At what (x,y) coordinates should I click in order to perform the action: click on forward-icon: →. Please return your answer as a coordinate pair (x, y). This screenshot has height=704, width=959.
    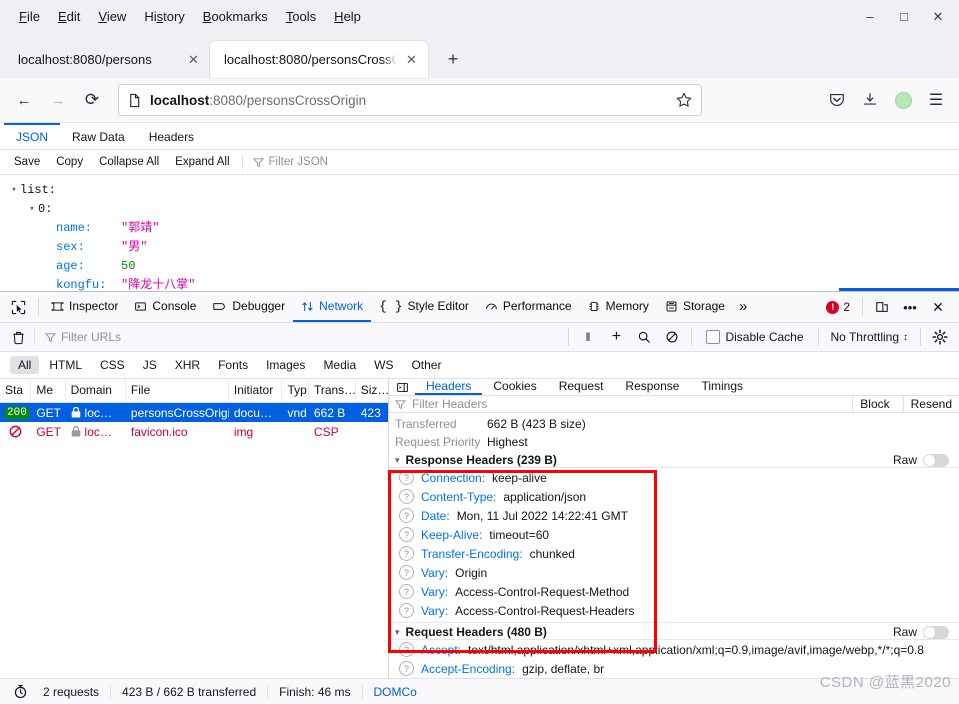
    Looking at the image, I should click on (58, 100).